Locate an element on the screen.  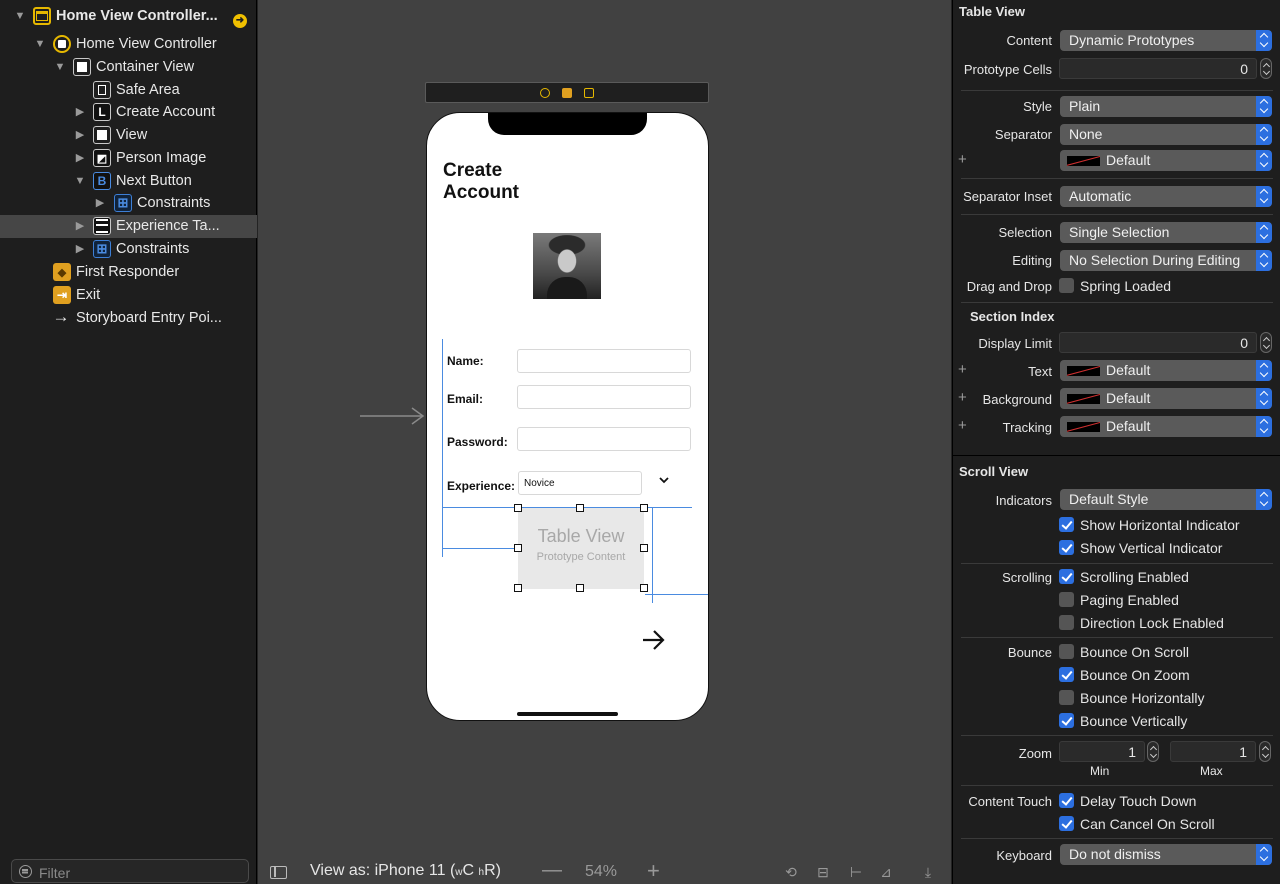
go-forward-icon: ➜ is located at coordinates (240, 21).